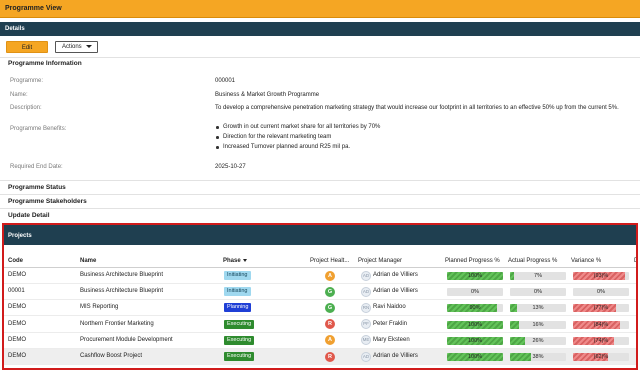 The width and height of the screenshot is (640, 373). What do you see at coordinates (538, 292) in the screenshot?
I see `actual-progress-text: 0%` at bounding box center [538, 292].